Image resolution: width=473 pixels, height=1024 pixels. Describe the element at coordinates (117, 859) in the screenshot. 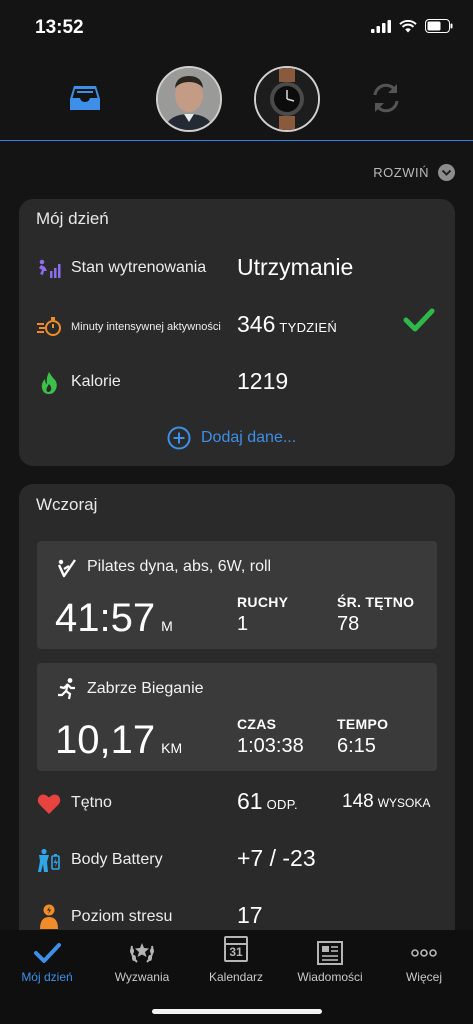

I see `body-battery-label: Body Battery` at that location.